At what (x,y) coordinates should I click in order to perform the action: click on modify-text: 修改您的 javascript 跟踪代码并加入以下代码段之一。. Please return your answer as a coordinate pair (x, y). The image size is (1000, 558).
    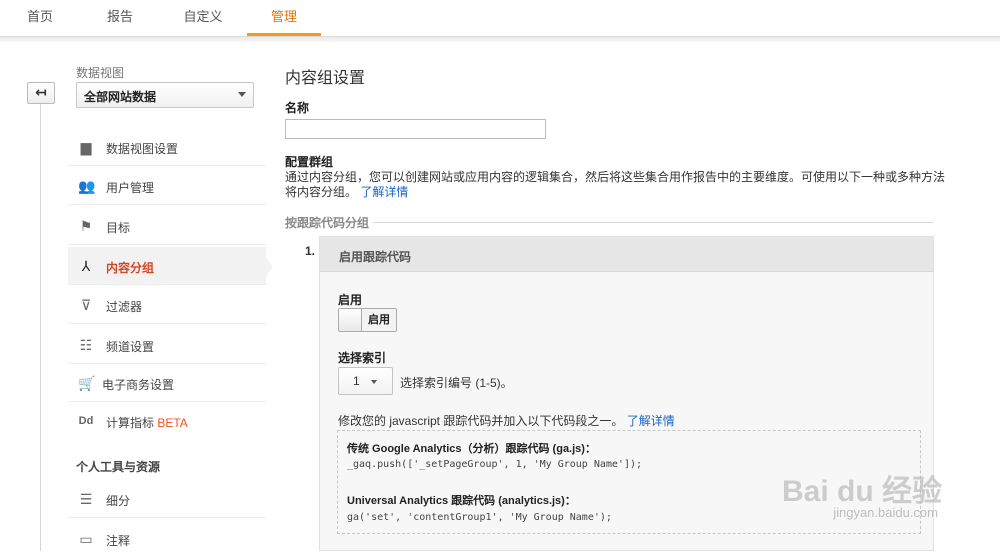
    Looking at the image, I should click on (481, 421).